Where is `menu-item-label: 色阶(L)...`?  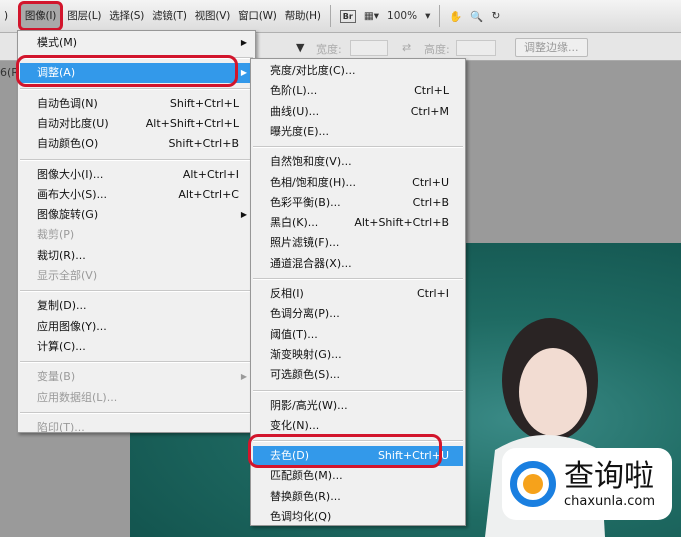 menu-item-label: 色阶(L)... is located at coordinates (294, 91).